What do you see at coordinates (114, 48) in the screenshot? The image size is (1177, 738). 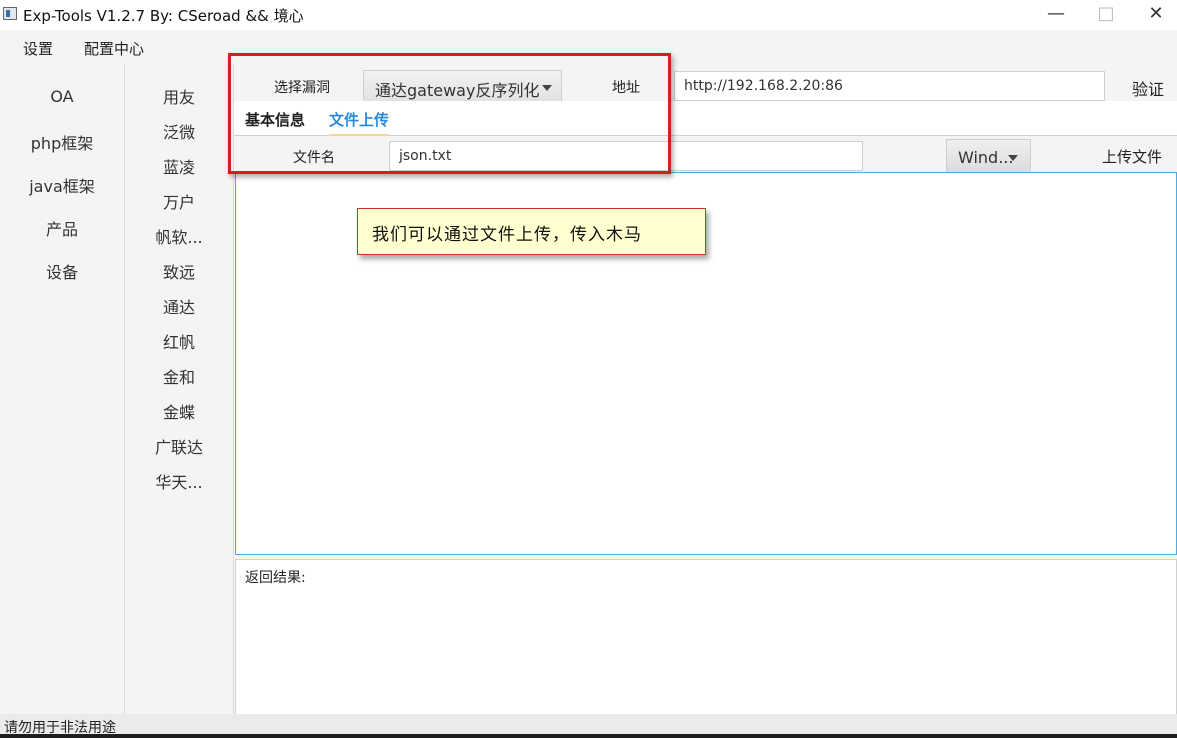 I see `menu-config-center: 配置中心` at bounding box center [114, 48].